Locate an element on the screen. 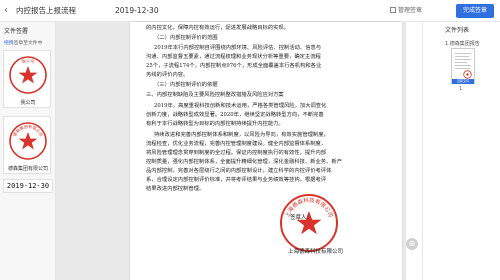  doc-paragraph: 2019年，高度重视科技创新和技术运用，严格各类管理风险，加大调查化 is located at coordinates (240, 106).